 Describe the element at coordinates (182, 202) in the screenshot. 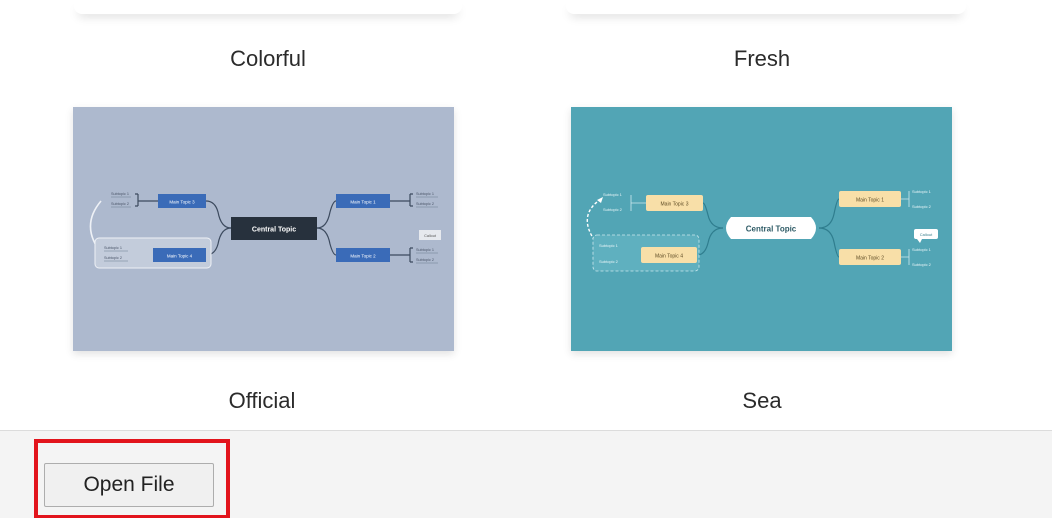

I see `official-main-topic-3-text: Main Topic 3` at that location.